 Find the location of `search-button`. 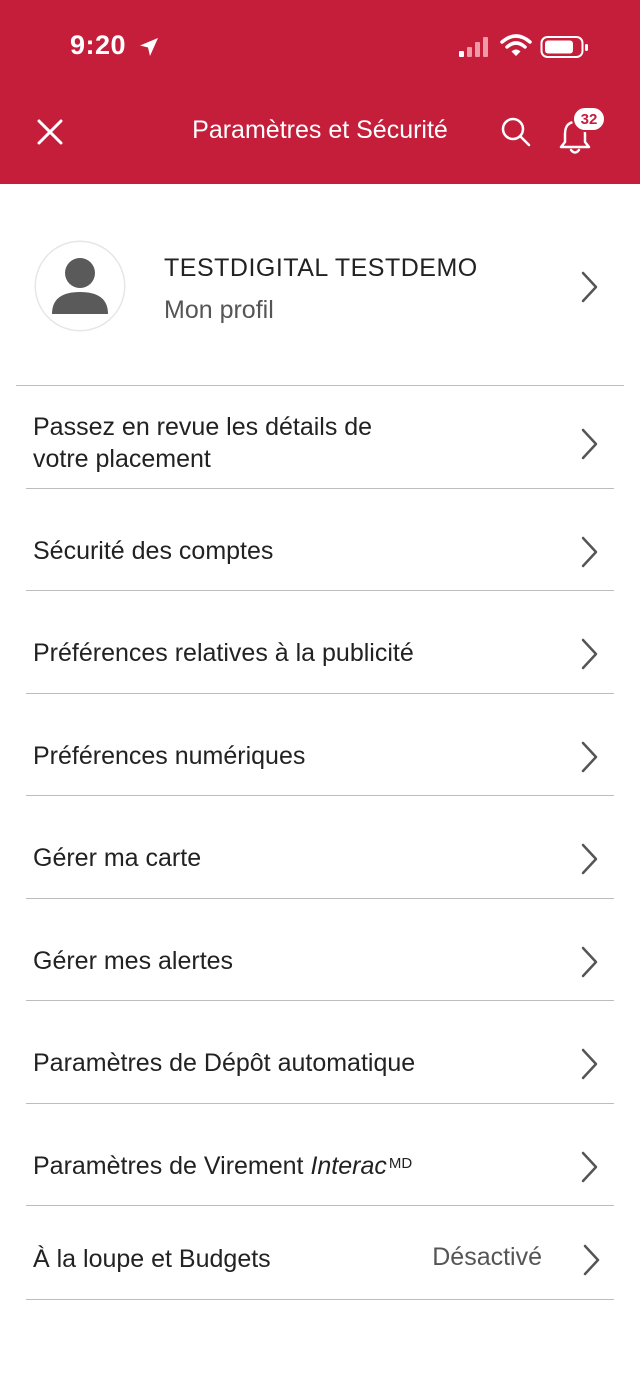

search-button is located at coordinates (516, 132).